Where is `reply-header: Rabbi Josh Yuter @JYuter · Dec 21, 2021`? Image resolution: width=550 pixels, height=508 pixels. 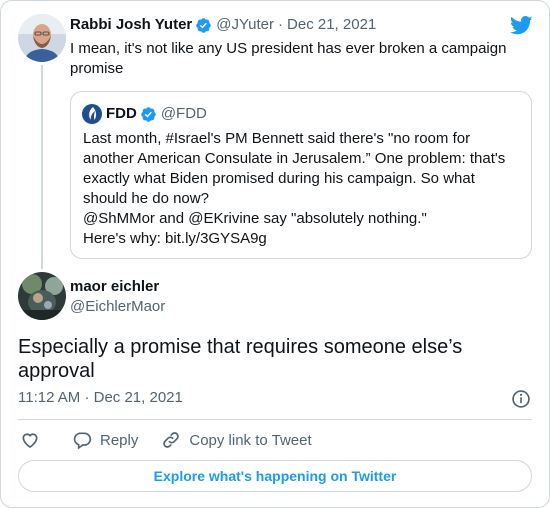 reply-header: Rabbi Josh Yuter @JYuter · Dec 21, 2021 is located at coordinates (223, 25).